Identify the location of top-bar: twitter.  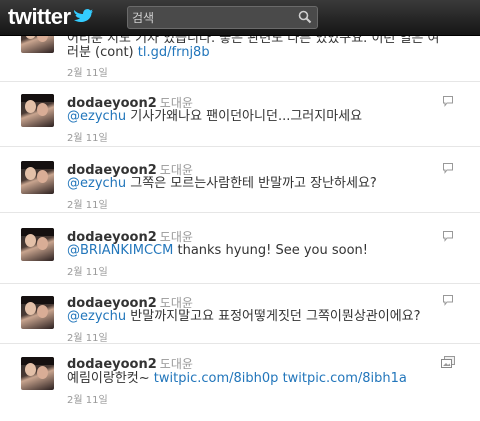
(240, 18).